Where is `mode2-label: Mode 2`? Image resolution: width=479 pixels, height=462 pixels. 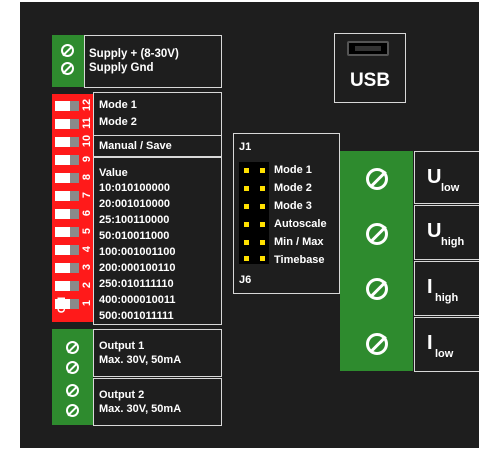 mode2-label: Mode 2 is located at coordinates (118, 122).